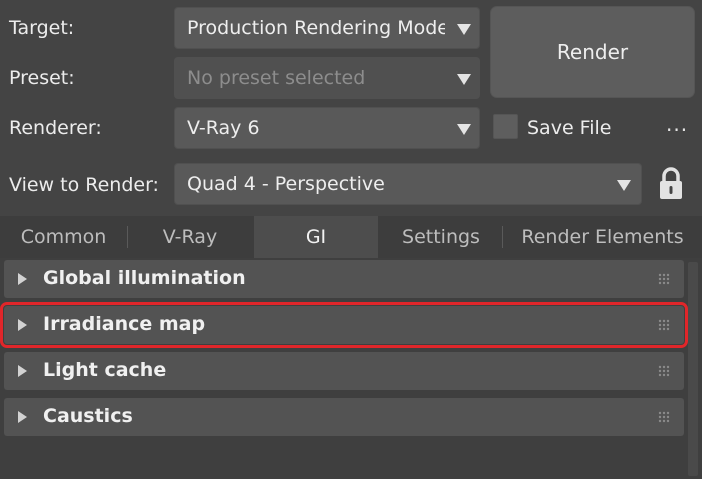  I want to click on rollout-title: Caustics, so click(88, 416).